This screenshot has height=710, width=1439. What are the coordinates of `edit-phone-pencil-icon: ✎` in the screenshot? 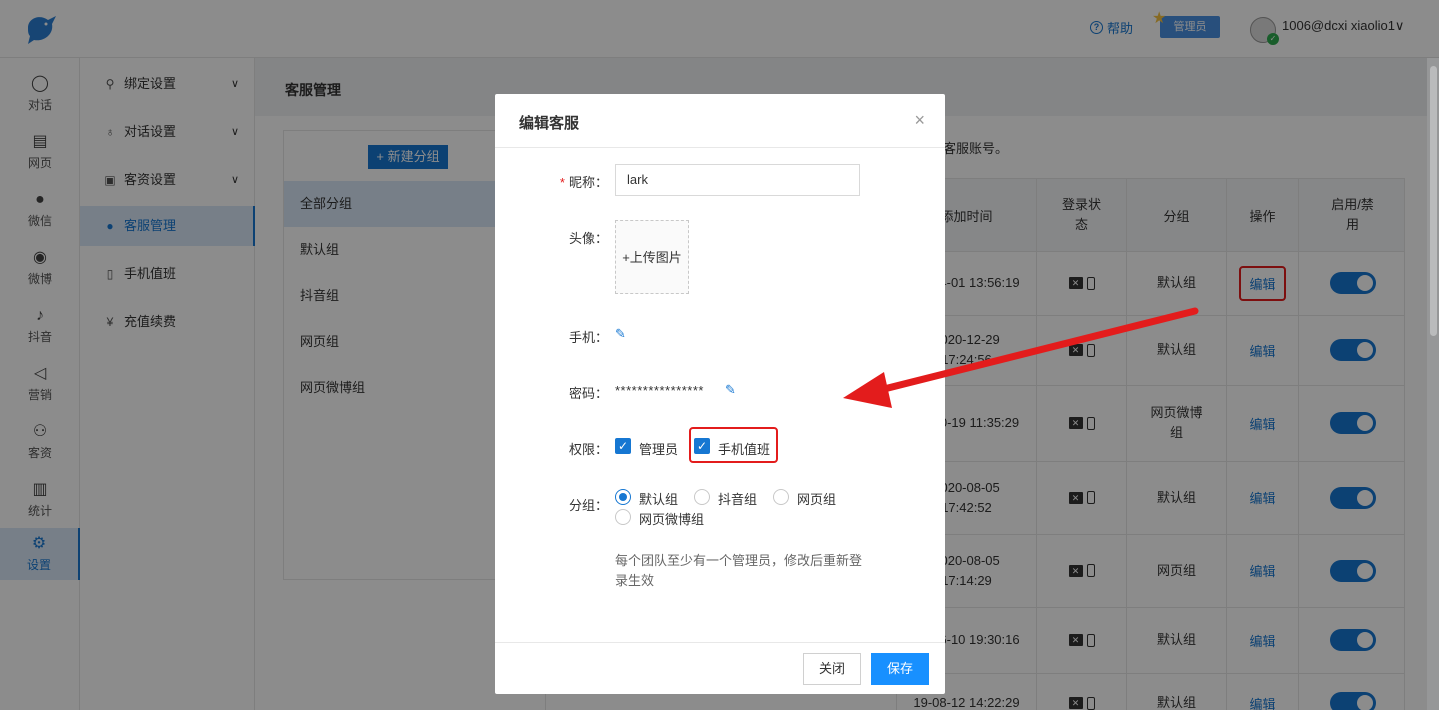 It's located at (620, 334).